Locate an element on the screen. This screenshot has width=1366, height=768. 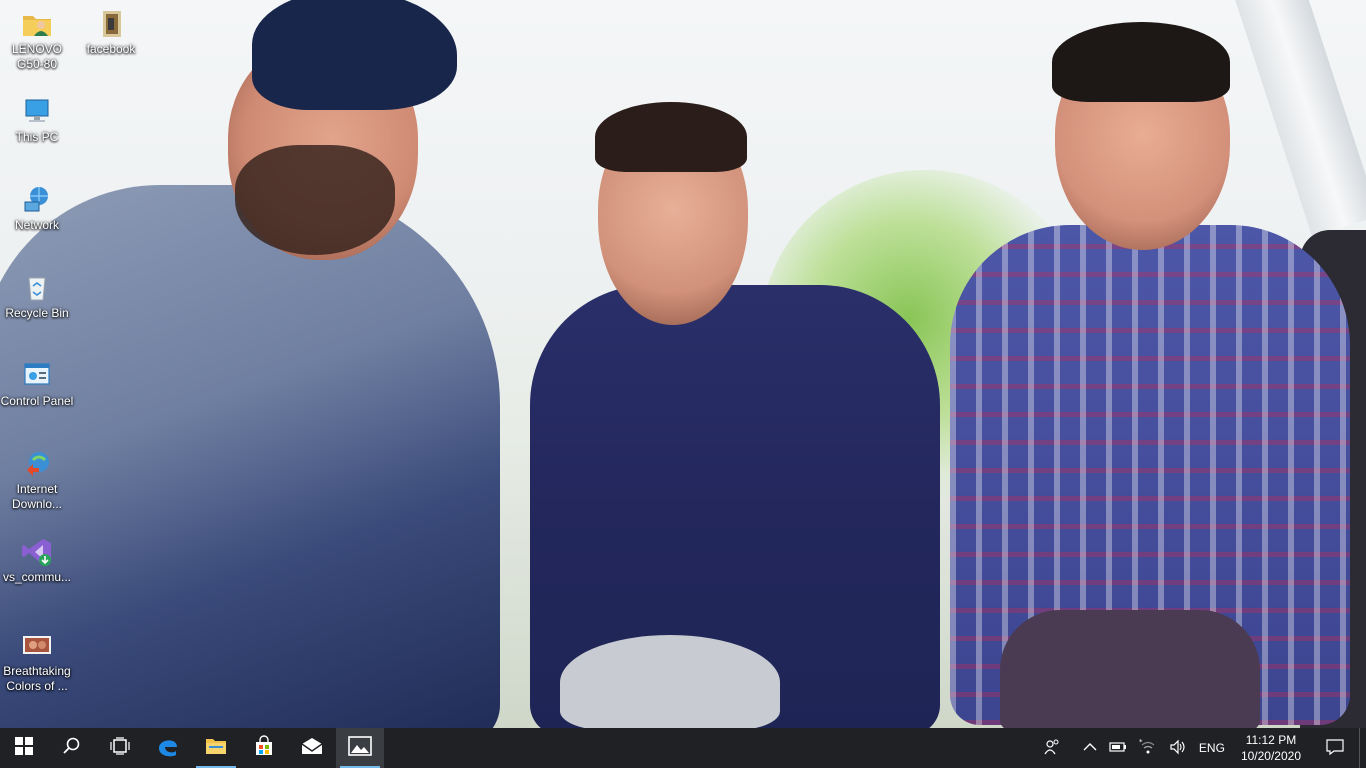
image-file-icon is located at coordinates (37, 646).